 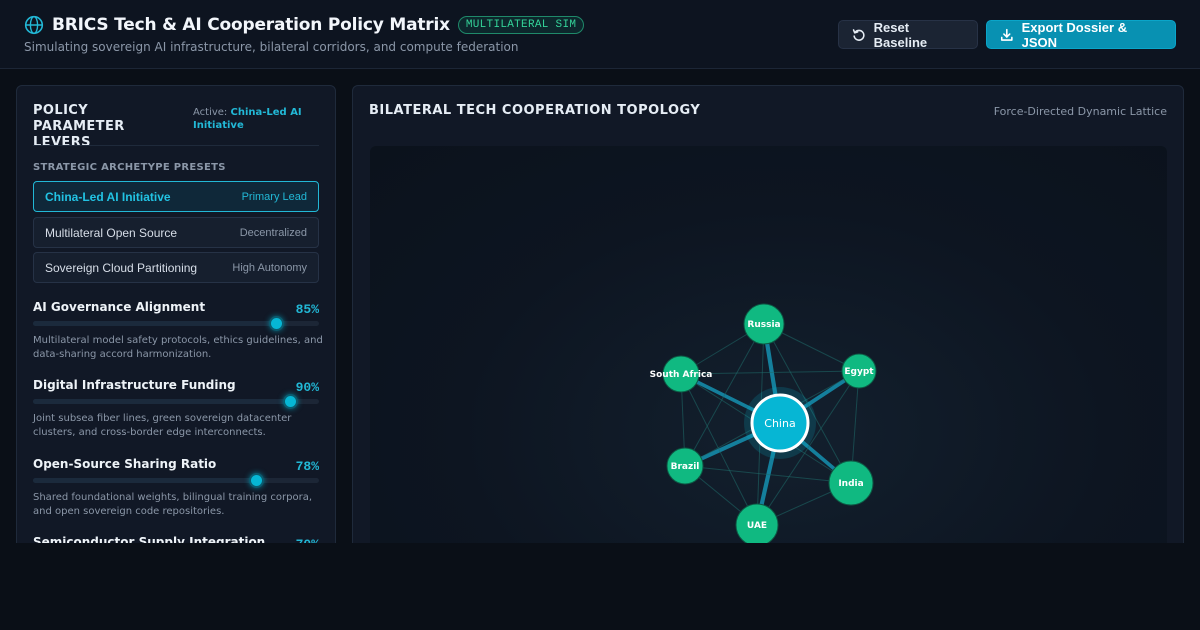 What do you see at coordinates (134, 385) in the screenshot?
I see `lever-name: Digital Infrastructure Funding` at bounding box center [134, 385].